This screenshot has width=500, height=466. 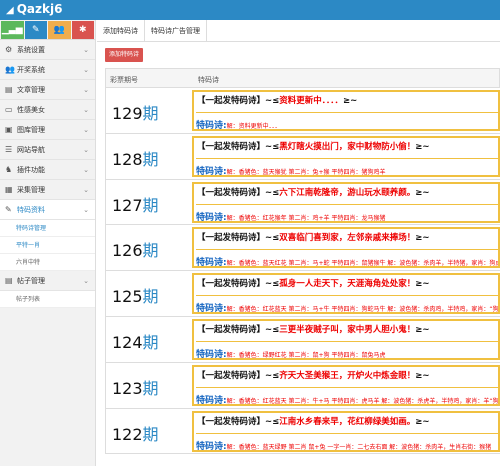 I want to click on sidebar-subitem: 六肖中特, so click(x=47, y=262).